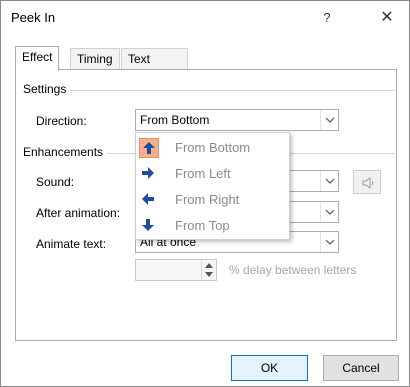 The image size is (410, 387). Describe the element at coordinates (149, 226) in the screenshot. I see `arrow-down-icon` at that location.